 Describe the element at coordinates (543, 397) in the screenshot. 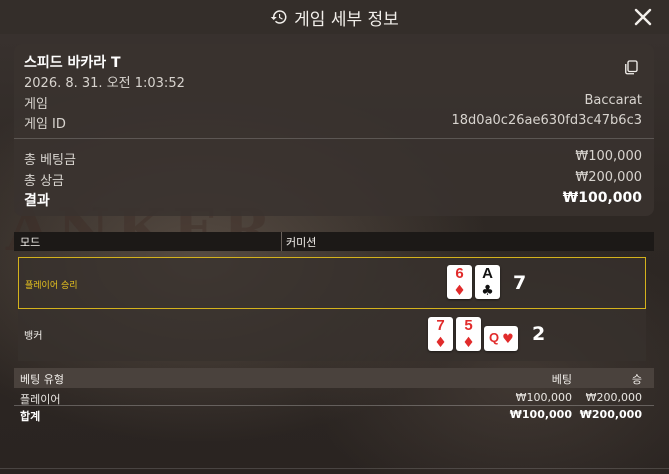

I see `bet-amount: ₩100,000` at that location.